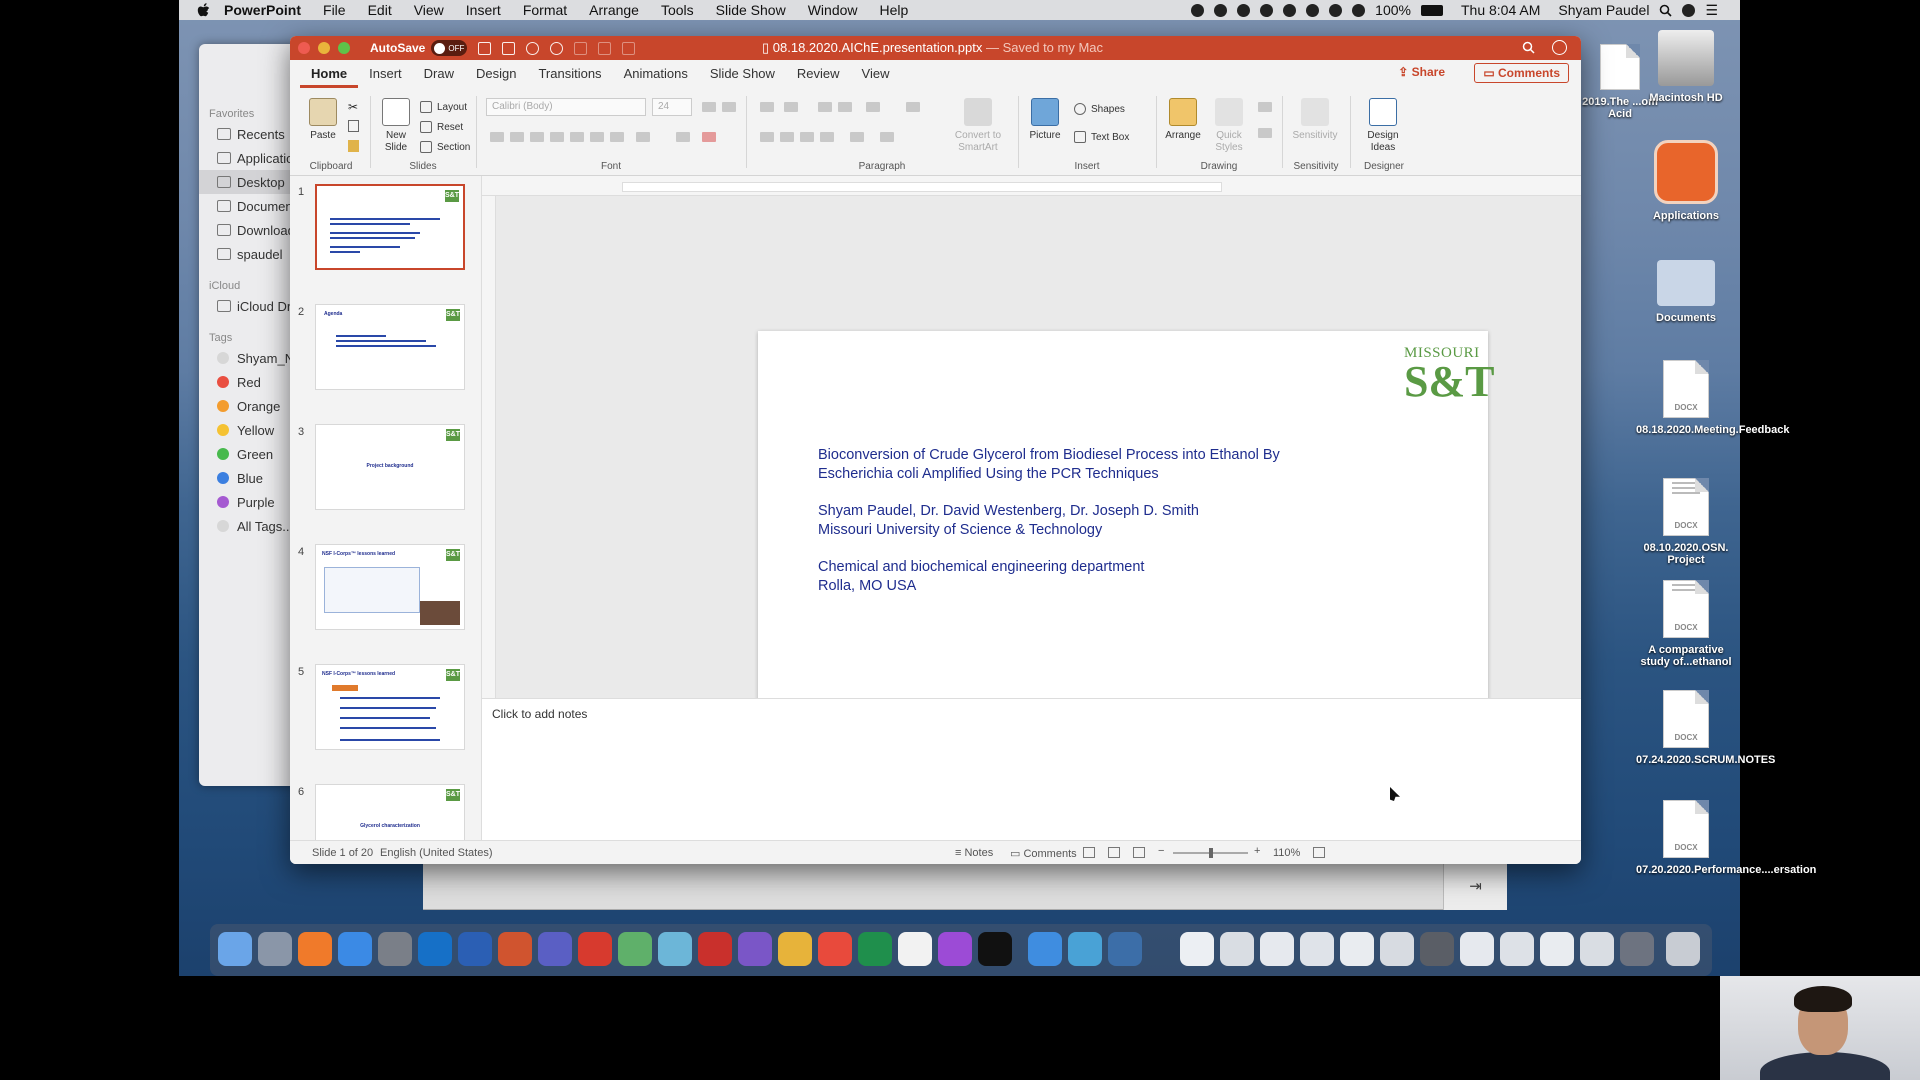 The height and width of the screenshot is (1080, 1920). Describe the element at coordinates (913, 107) in the screenshot. I see `text-direction-icon` at that location.